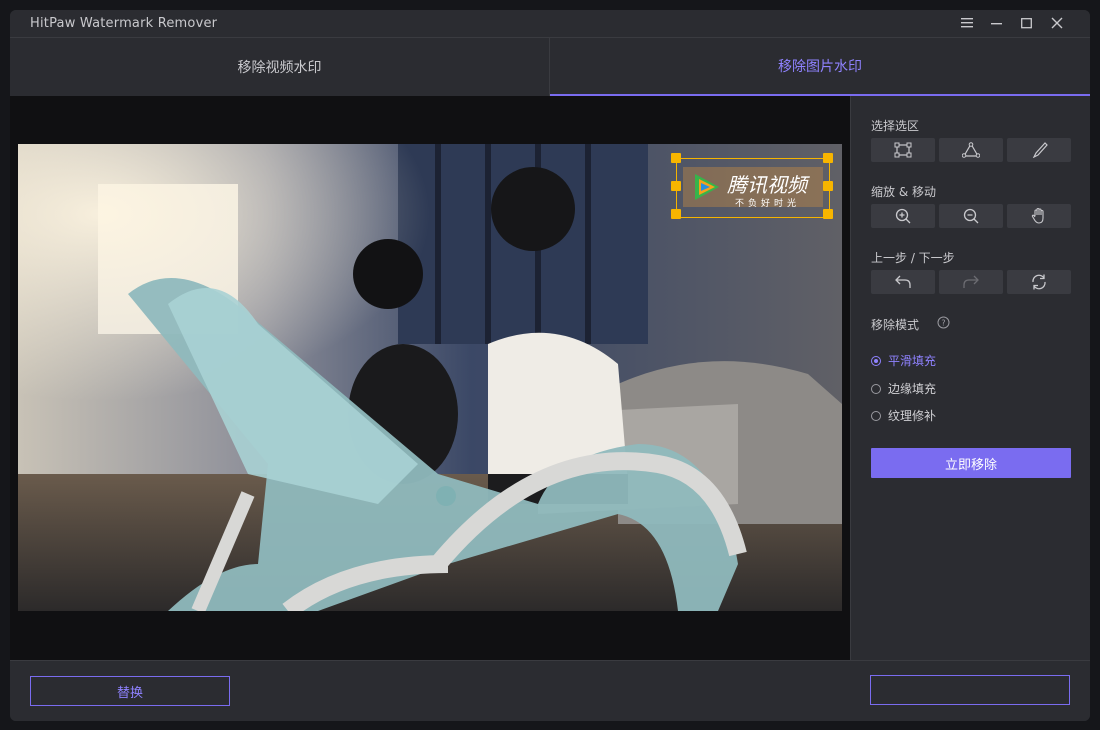 This screenshot has width=1100, height=730. I want to click on tab-image-watermark: 移除图片水印, so click(820, 67).